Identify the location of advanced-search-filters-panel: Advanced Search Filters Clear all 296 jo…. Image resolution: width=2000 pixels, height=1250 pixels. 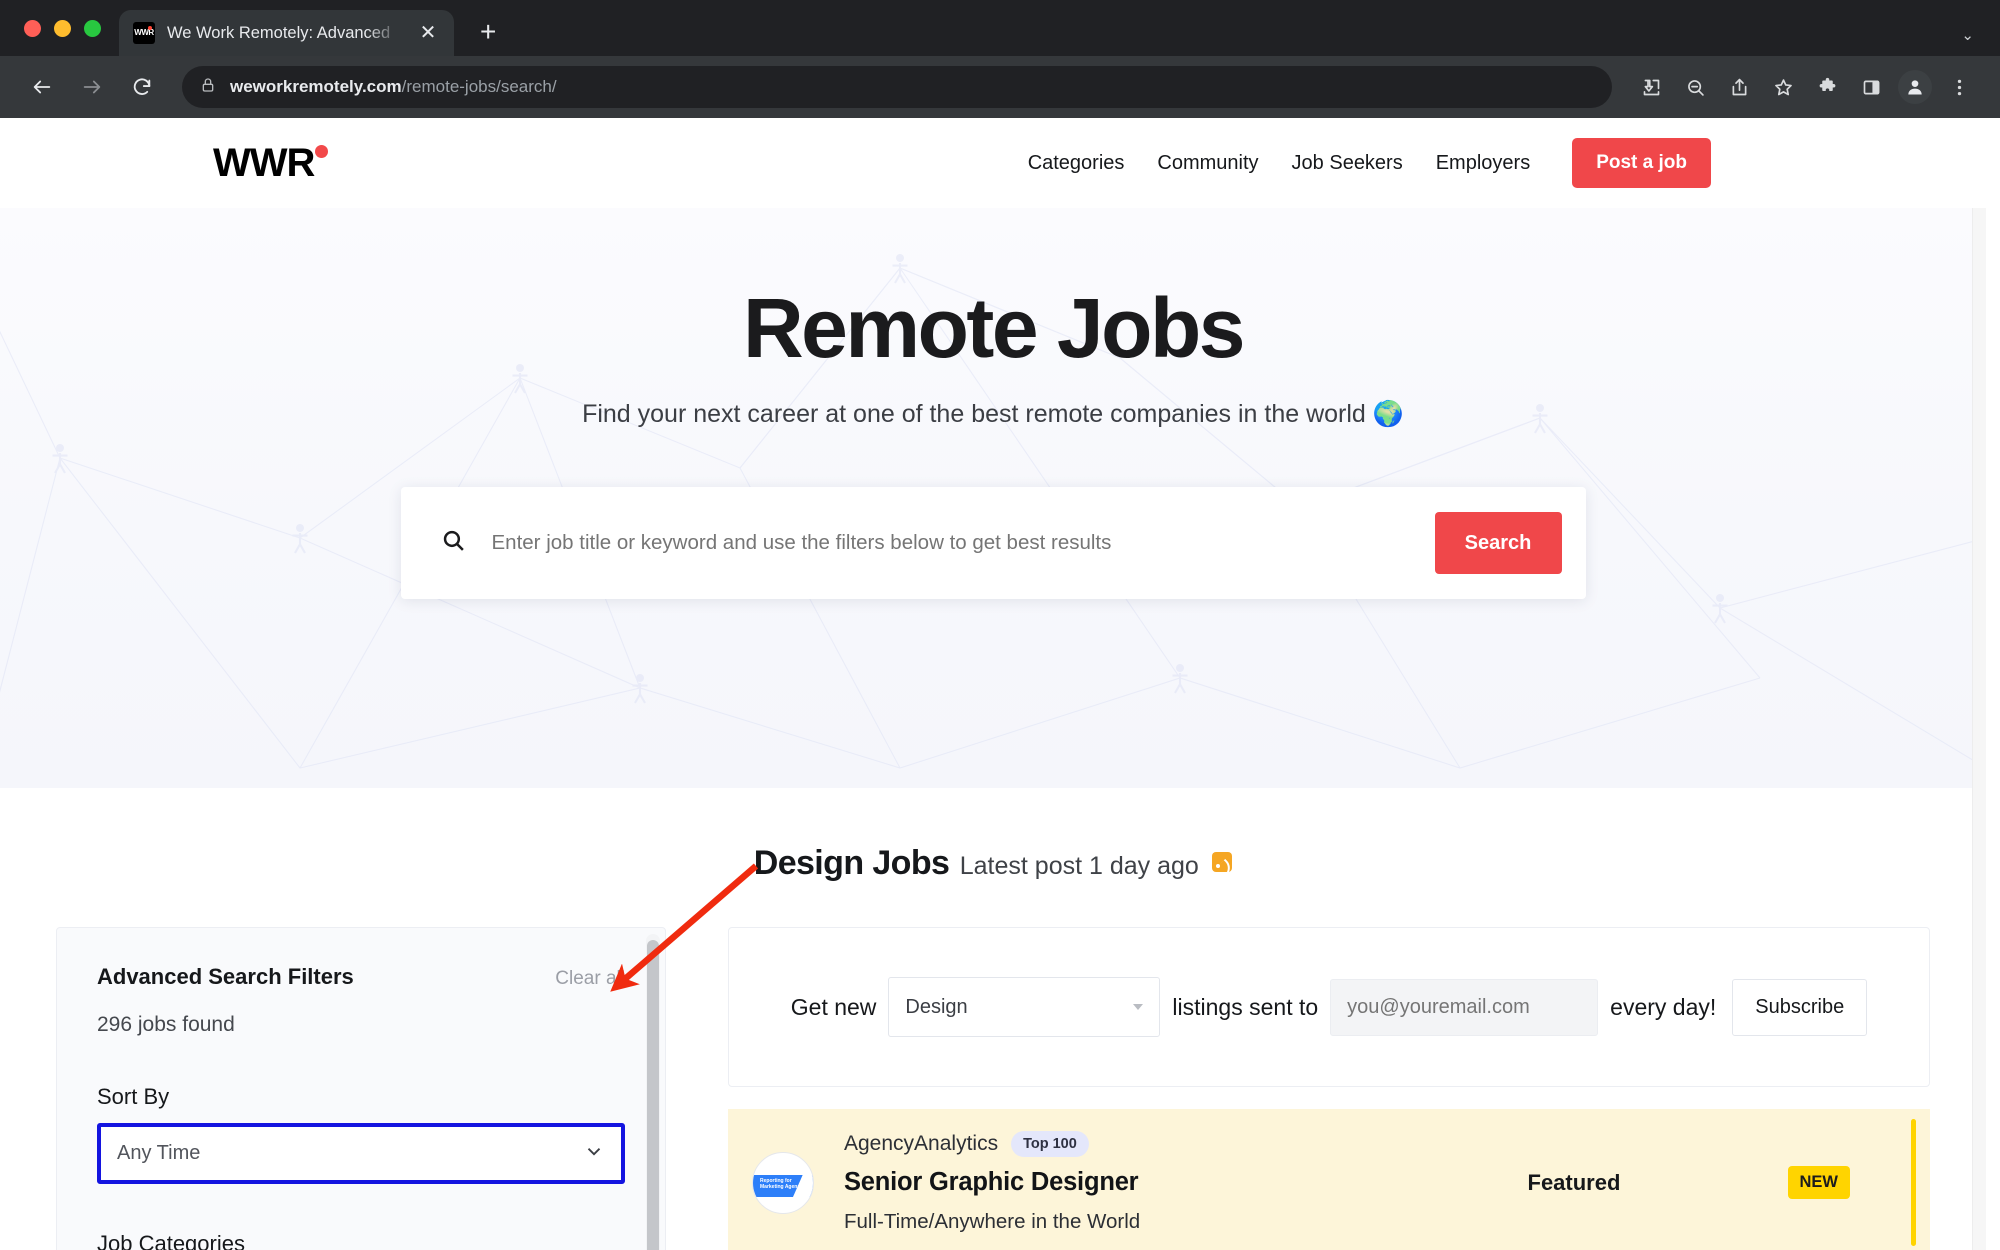
(361, 1088).